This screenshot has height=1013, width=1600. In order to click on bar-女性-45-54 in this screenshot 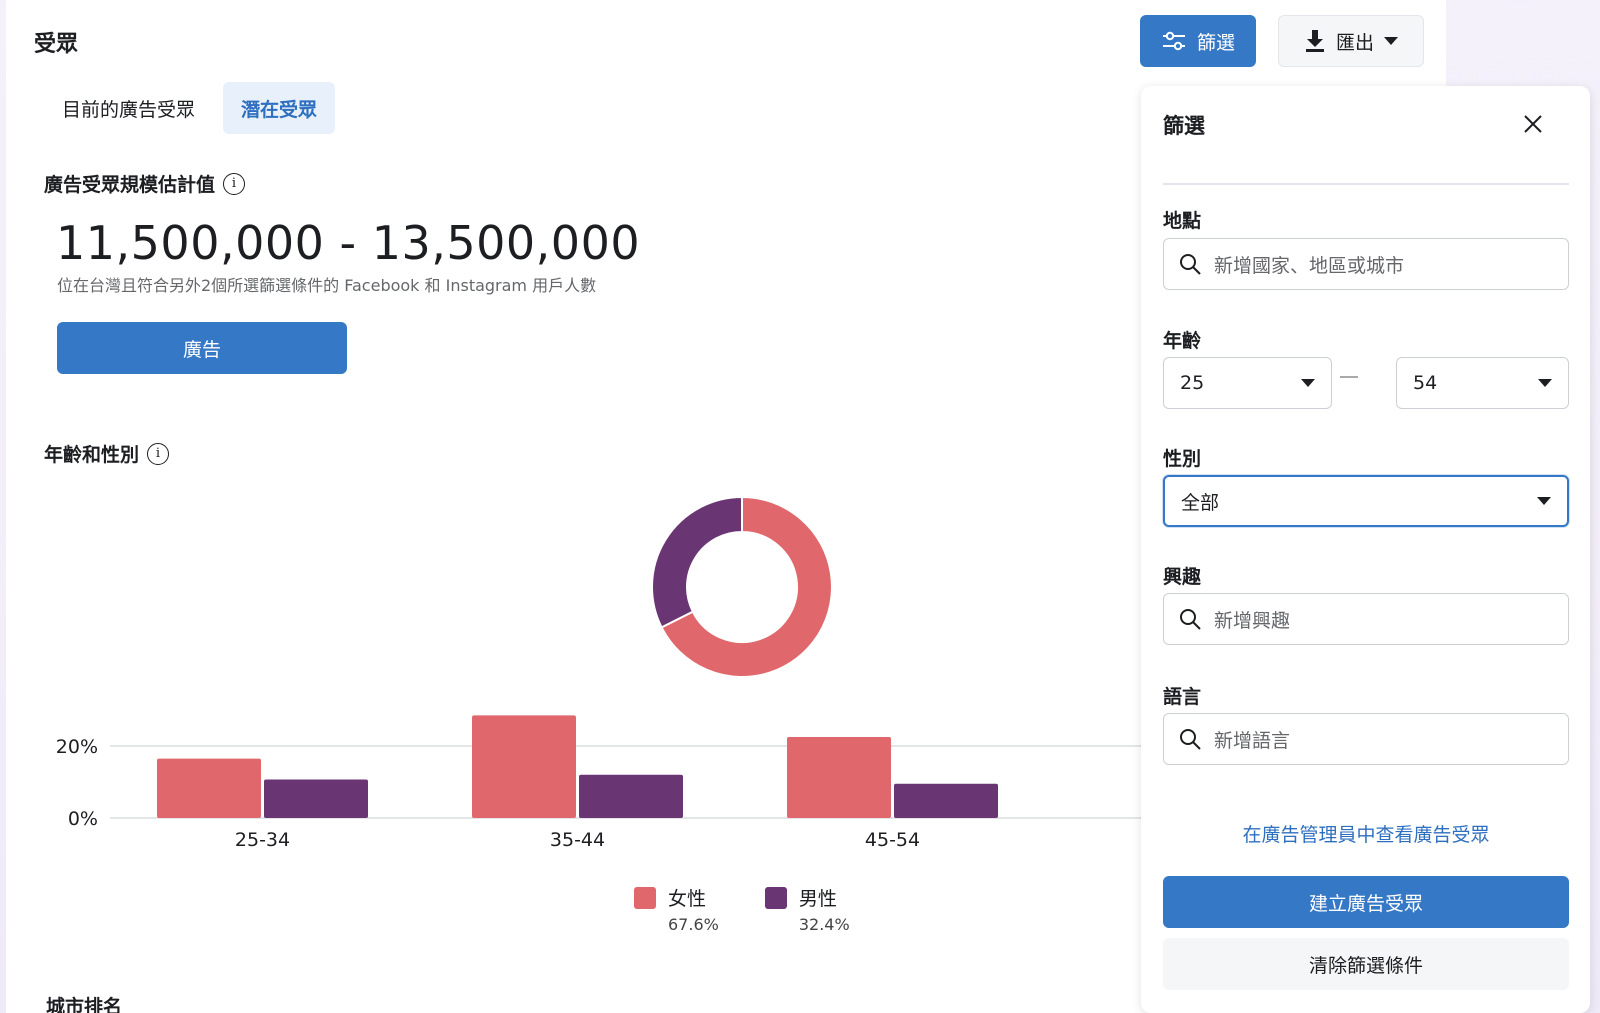, I will do `click(839, 777)`.